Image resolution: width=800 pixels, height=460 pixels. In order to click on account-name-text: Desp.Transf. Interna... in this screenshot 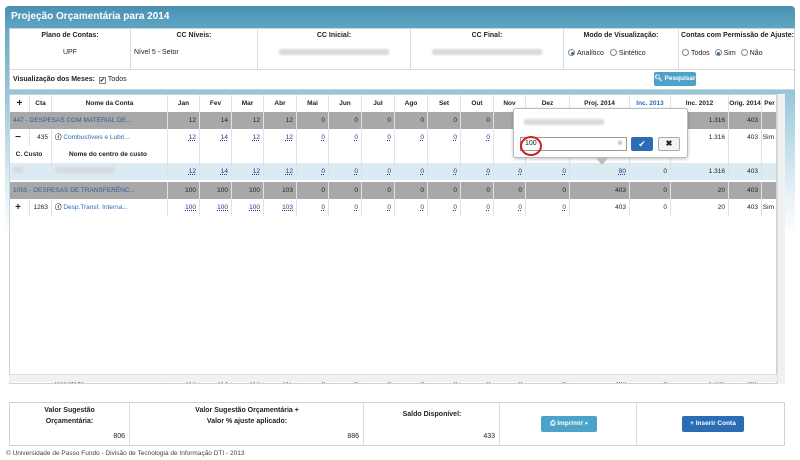, I will do `click(95, 207)`.